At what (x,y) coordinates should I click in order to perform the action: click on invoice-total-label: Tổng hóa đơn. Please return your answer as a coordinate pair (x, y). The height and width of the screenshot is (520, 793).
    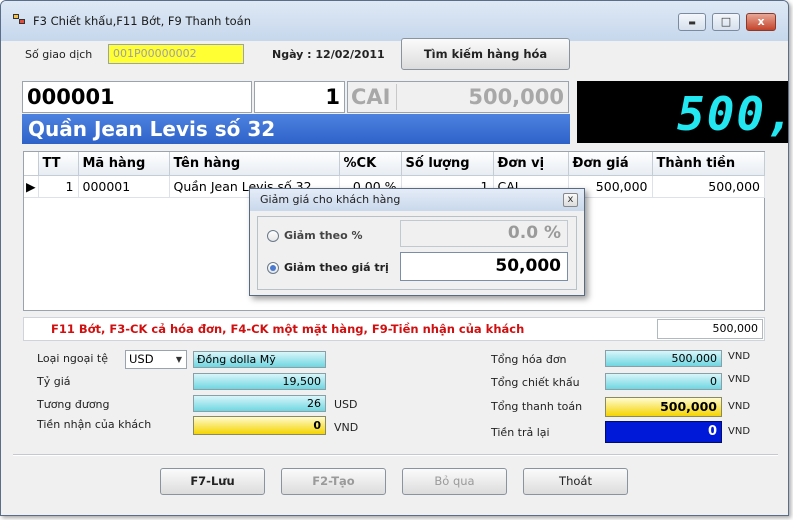
    Looking at the image, I should click on (529, 359).